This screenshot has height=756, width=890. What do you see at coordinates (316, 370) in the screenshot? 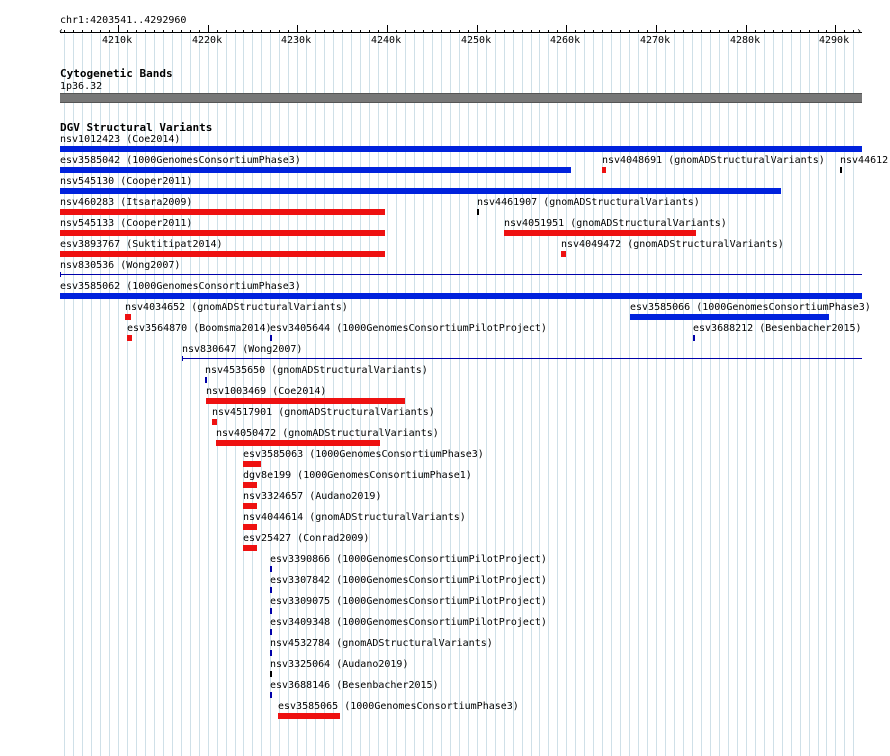
I see `feature-label: nsv4535650 (gnomADStructuralVariants)` at bounding box center [316, 370].